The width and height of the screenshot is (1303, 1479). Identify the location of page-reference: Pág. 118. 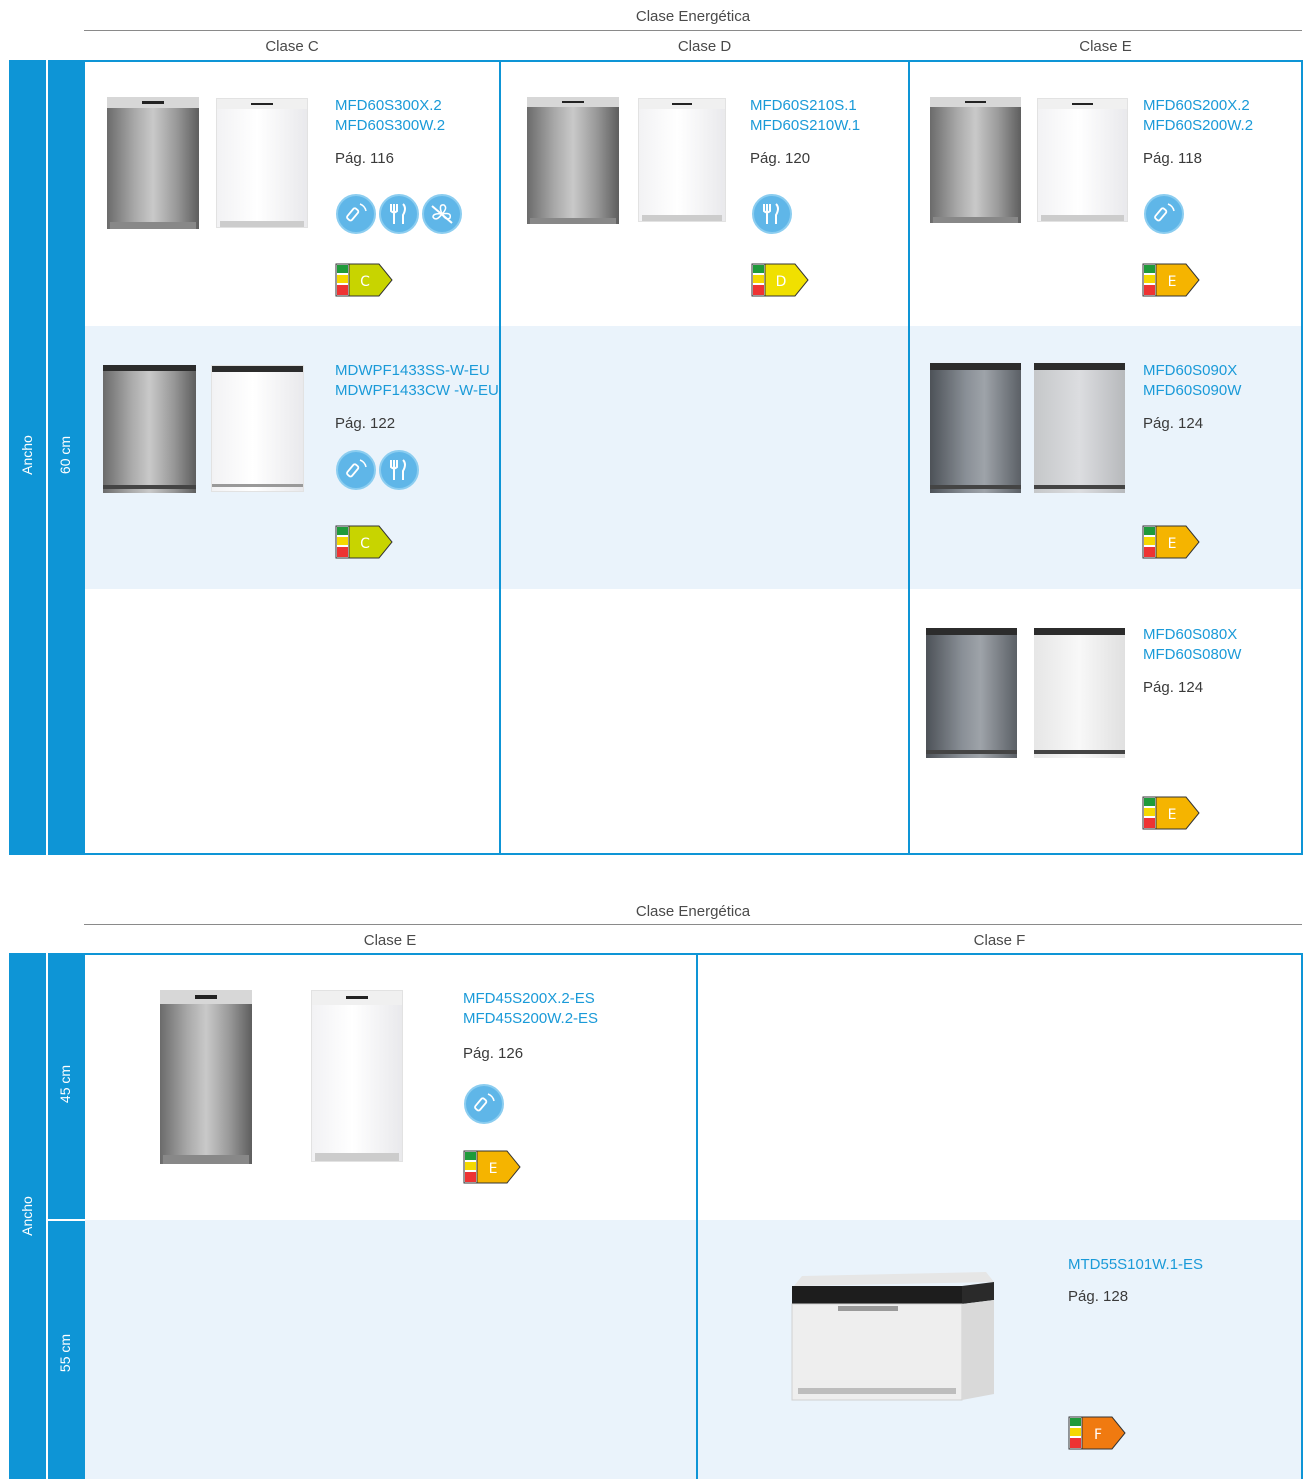
(1172, 158).